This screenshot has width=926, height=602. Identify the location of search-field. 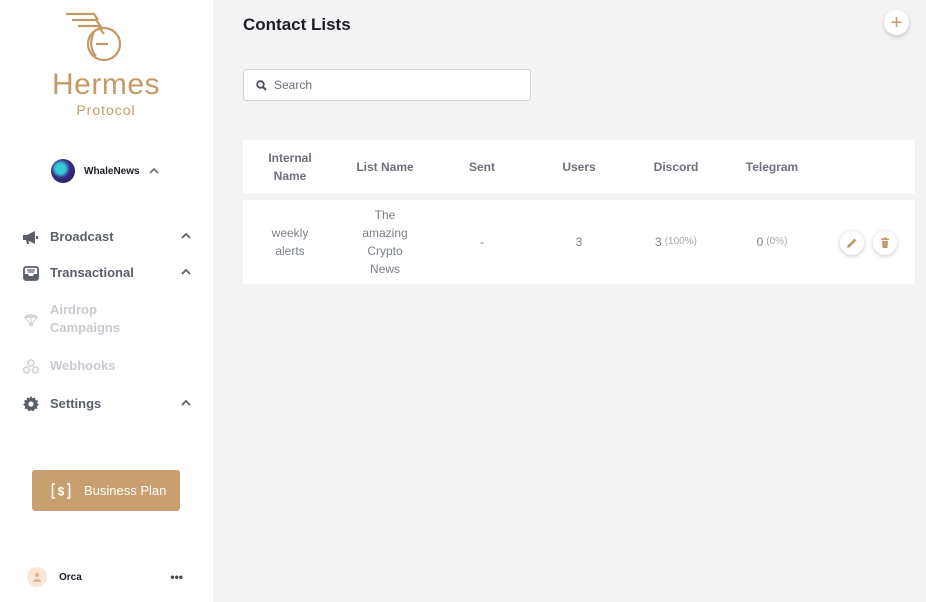
(387, 85).